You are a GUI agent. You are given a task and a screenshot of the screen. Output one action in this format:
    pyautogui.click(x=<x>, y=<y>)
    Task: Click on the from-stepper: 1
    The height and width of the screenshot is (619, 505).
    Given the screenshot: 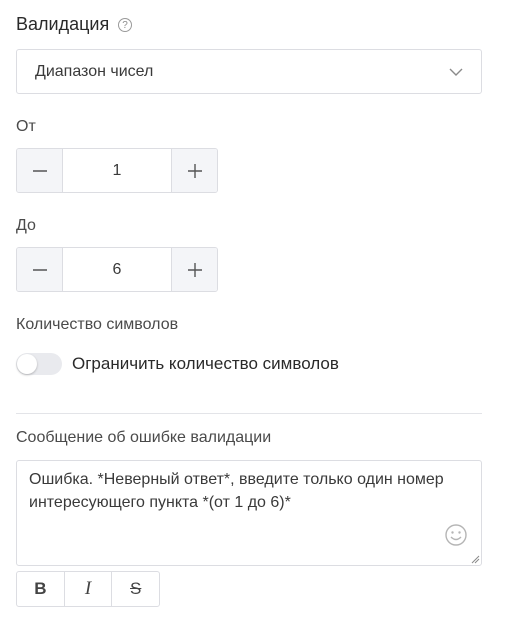 What is the action you would take?
    pyautogui.click(x=117, y=170)
    